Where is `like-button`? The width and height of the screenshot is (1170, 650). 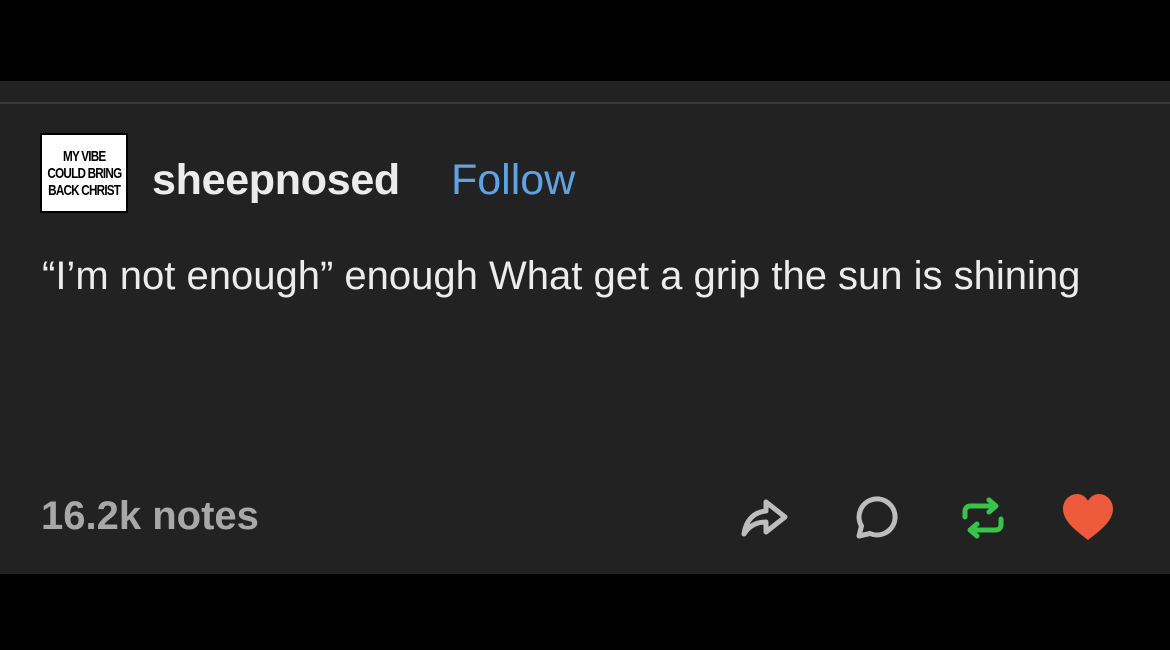 like-button is located at coordinates (1088, 518).